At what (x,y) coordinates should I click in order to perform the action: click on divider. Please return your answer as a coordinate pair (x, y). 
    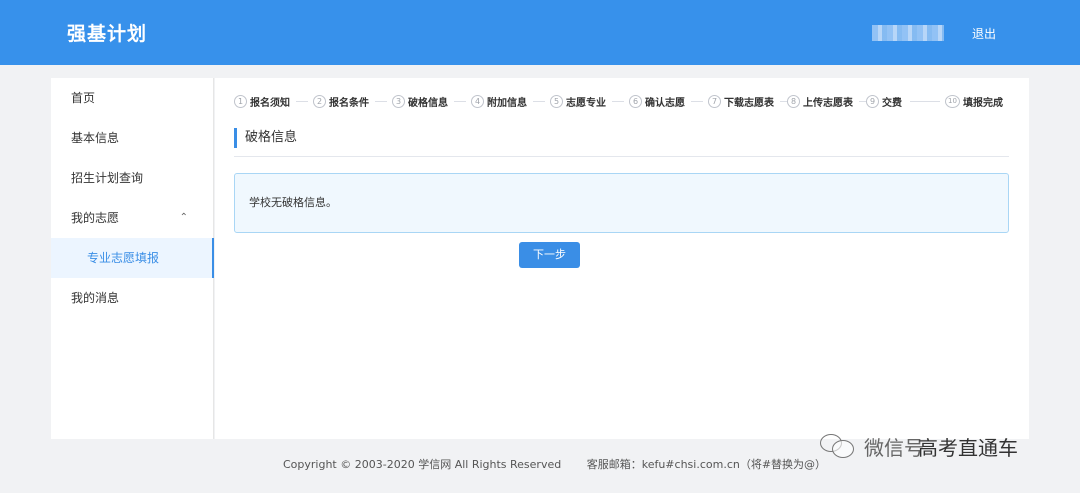
    Looking at the image, I should click on (621, 156).